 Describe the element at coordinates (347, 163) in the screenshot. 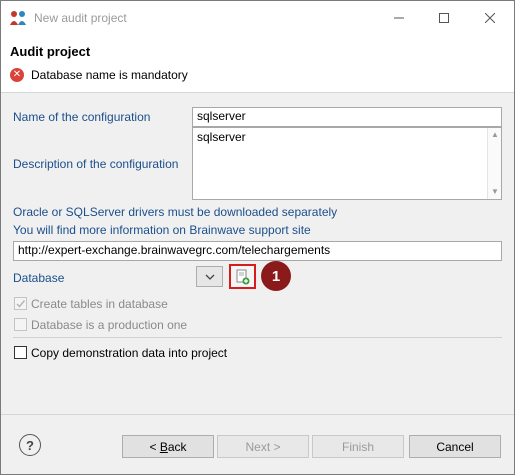

I see `description-textarea: sqlserver ▲ ▼` at that location.